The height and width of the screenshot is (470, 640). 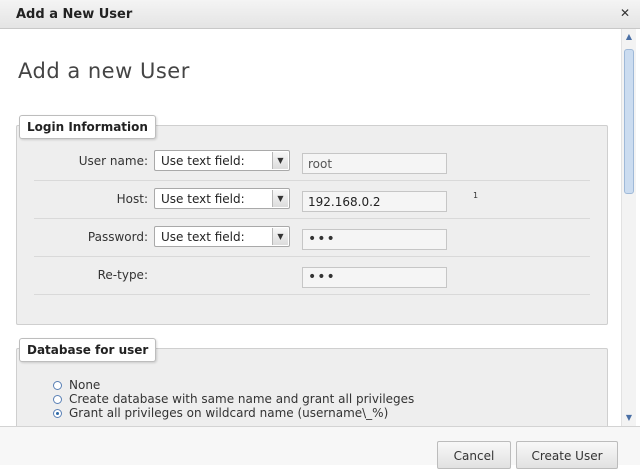 I want to click on scroll-down-icon: ▼, so click(x=629, y=418).